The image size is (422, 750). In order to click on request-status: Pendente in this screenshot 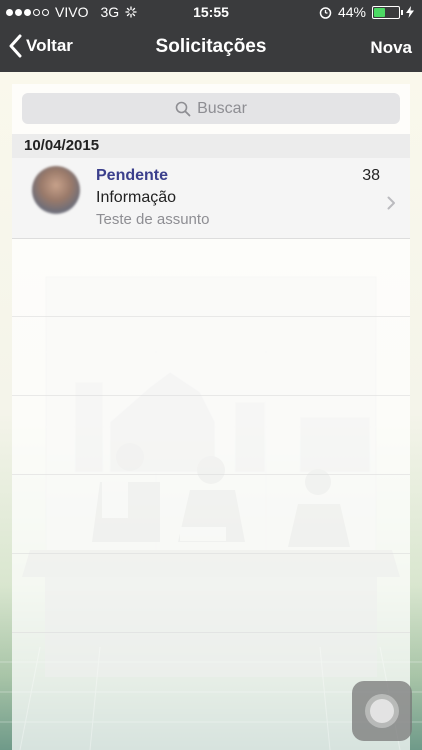, I will do `click(132, 175)`.